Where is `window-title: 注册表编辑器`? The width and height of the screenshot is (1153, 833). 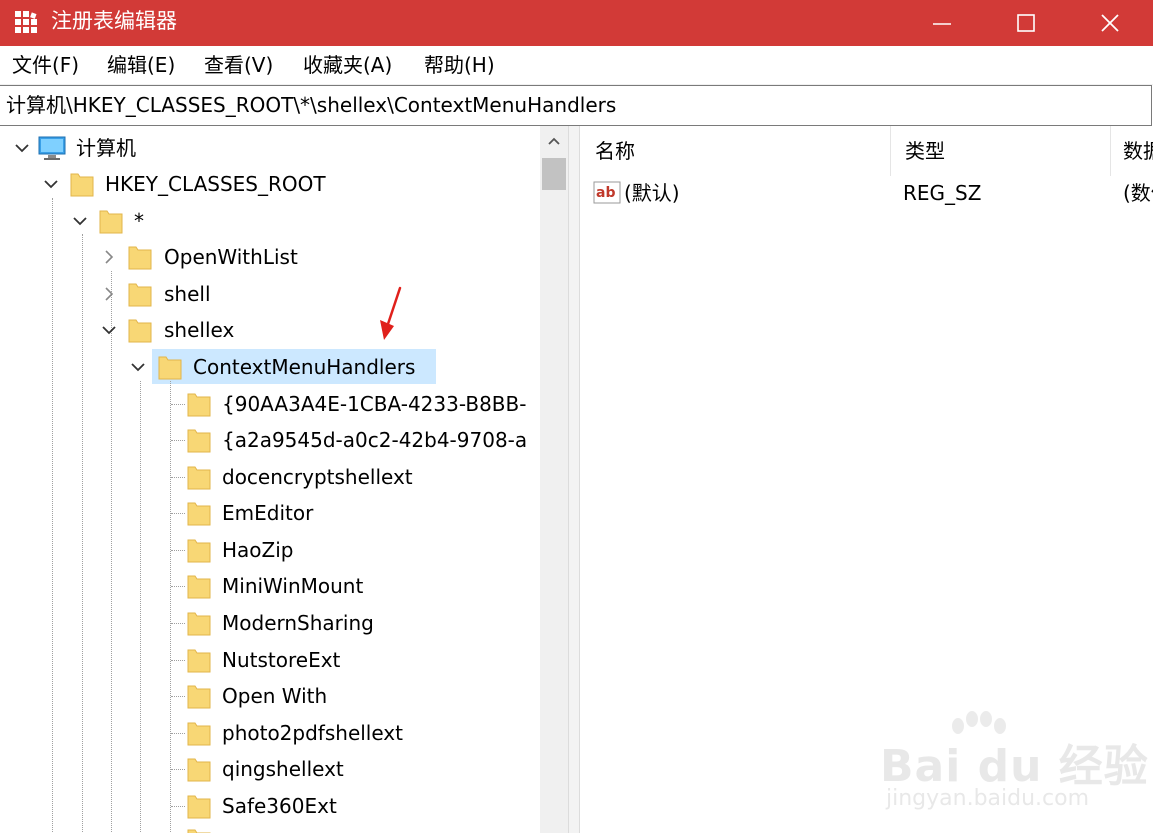 window-title: 注册表编辑器 is located at coordinates (114, 21).